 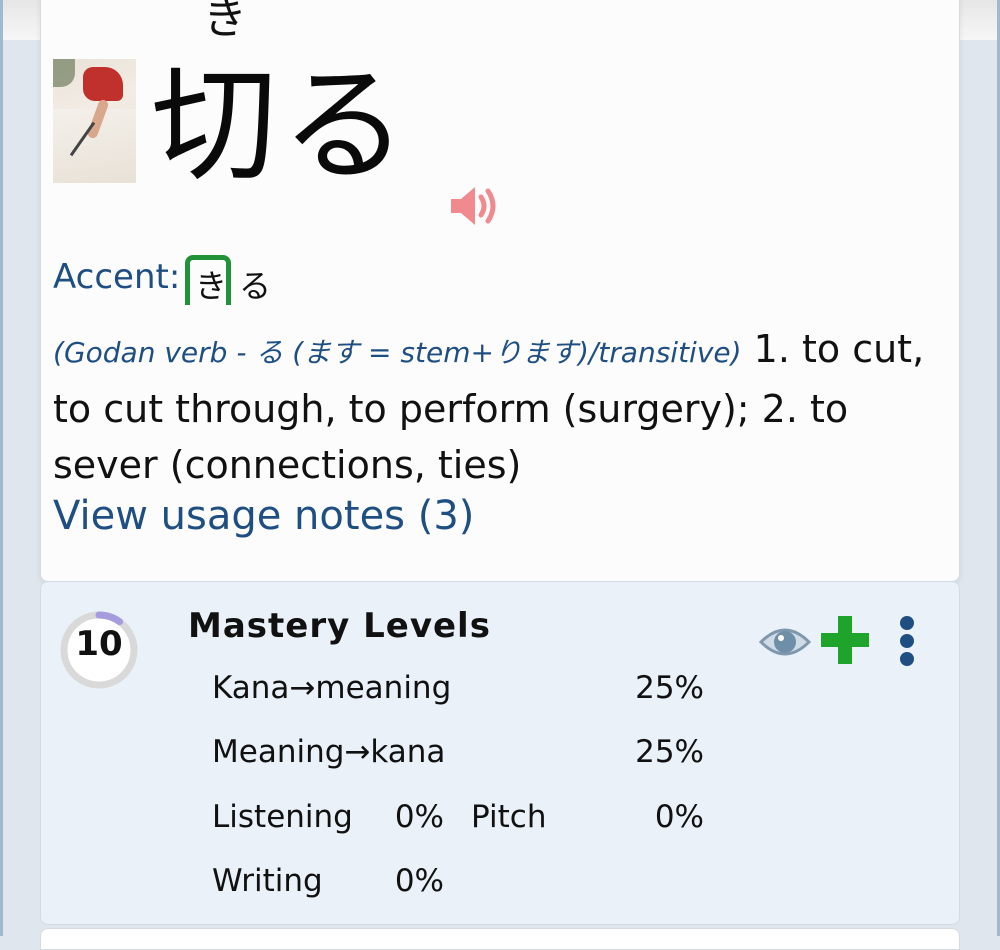 I want to click on pos-close-paren: ), so click(x=736, y=352).